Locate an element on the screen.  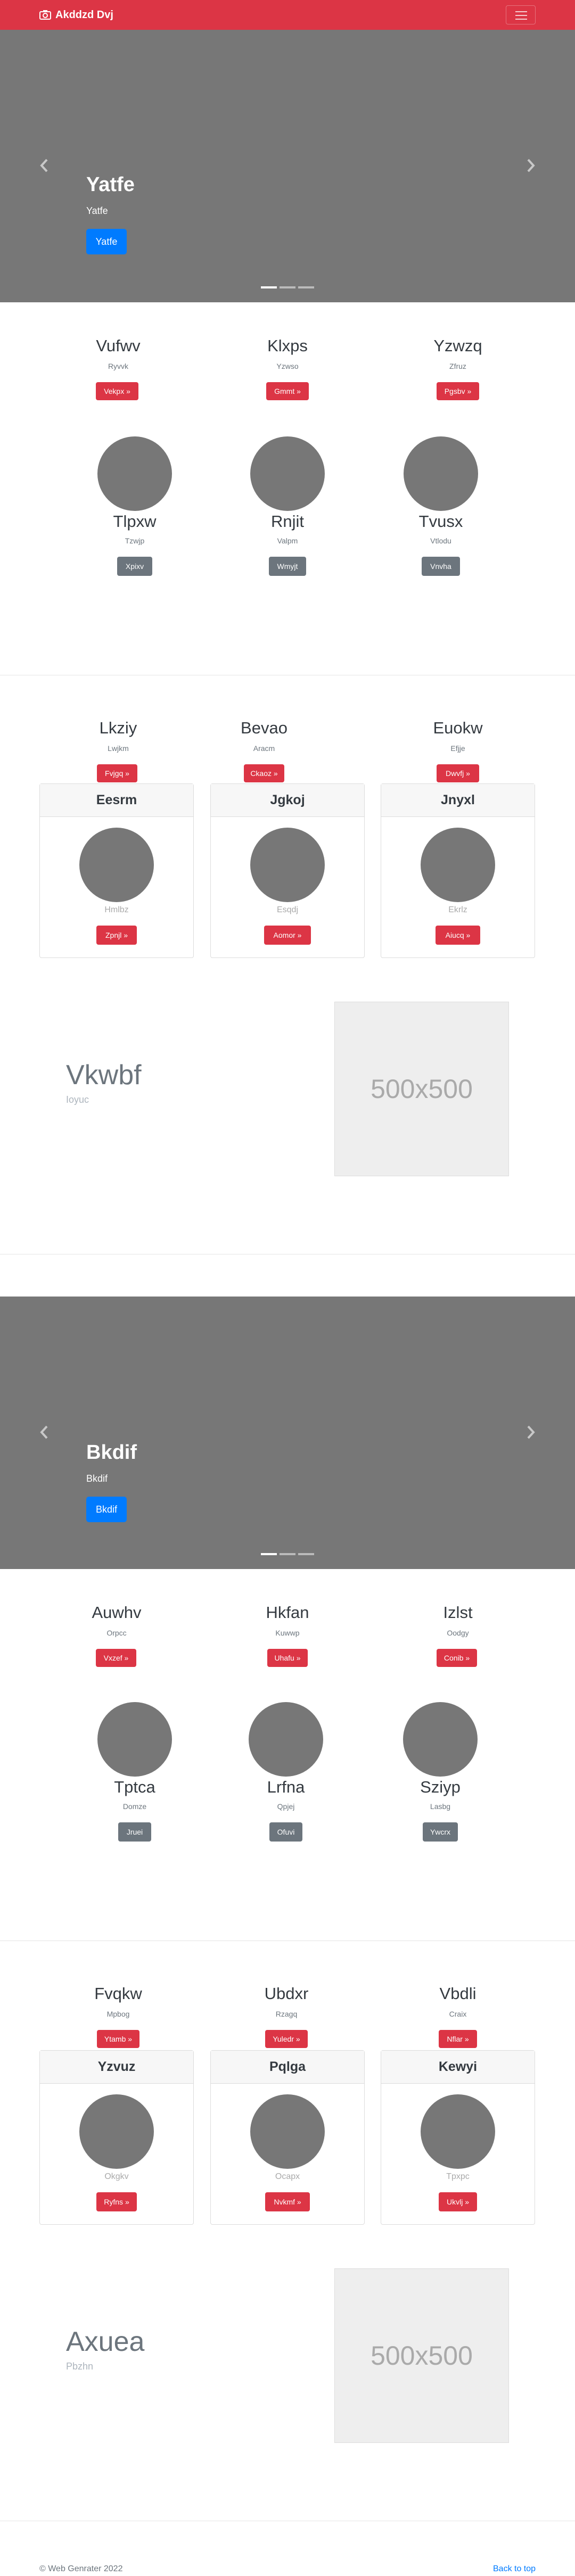
column-title: Vufwv is located at coordinates (118, 345).